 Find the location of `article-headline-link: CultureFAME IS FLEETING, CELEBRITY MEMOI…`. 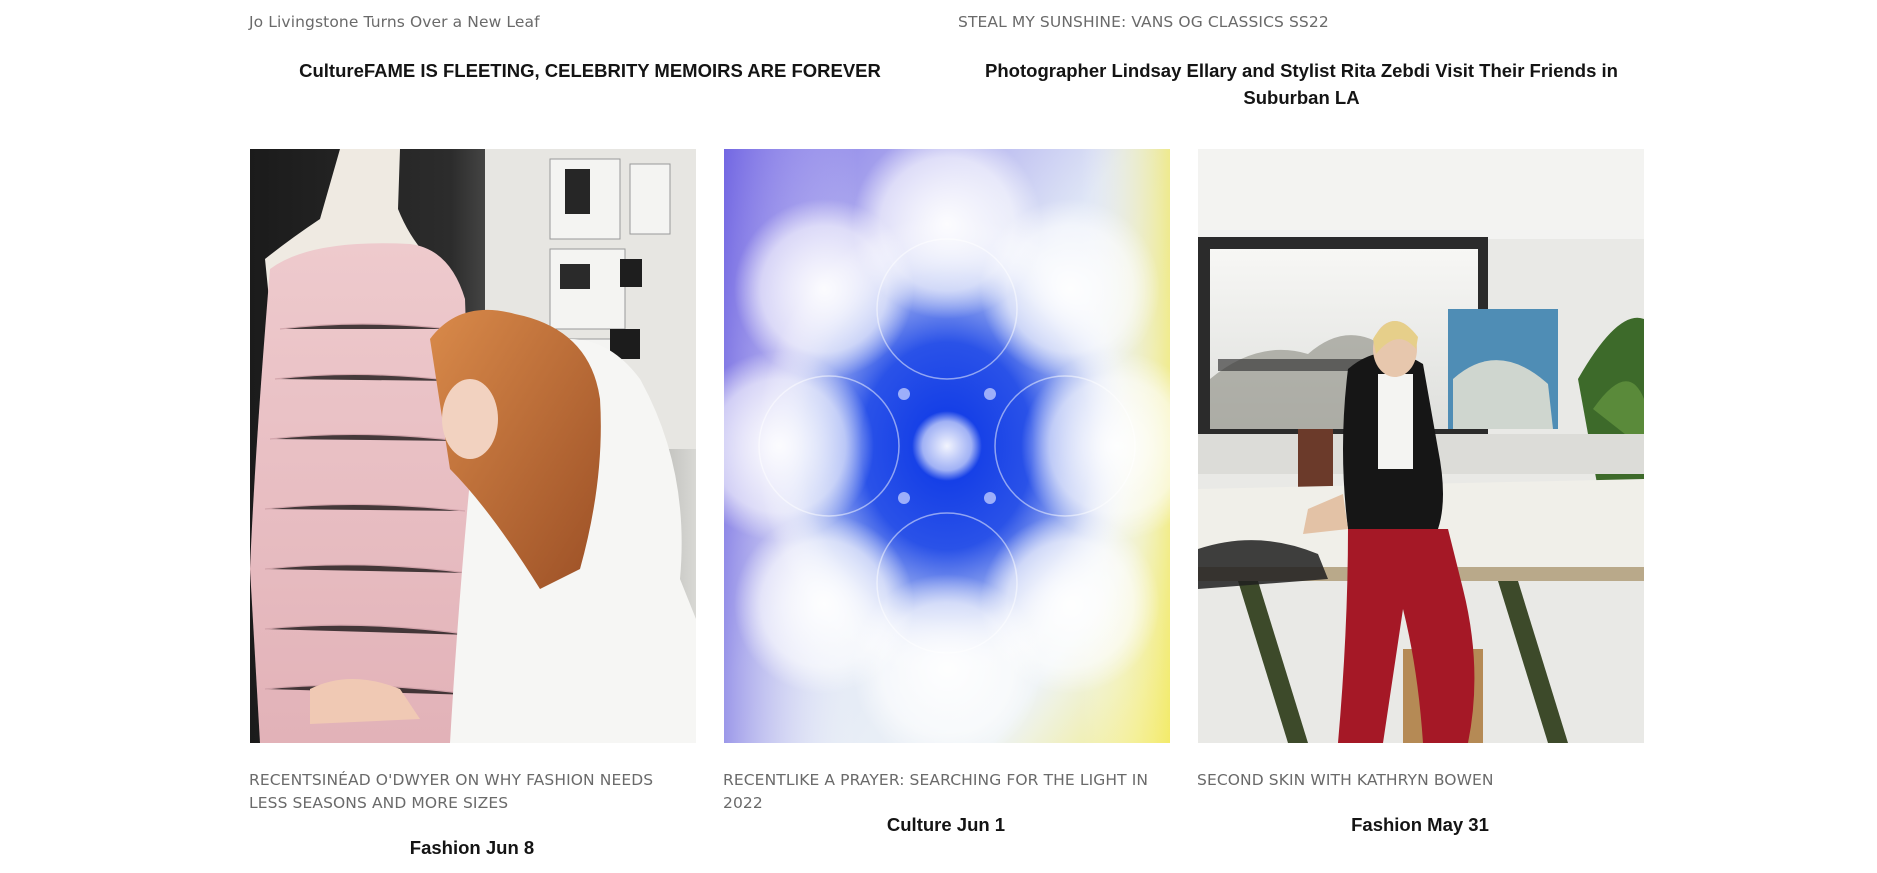

article-headline-link: CultureFAME IS FLEETING, CELEBRITY MEMOI… is located at coordinates (590, 70).